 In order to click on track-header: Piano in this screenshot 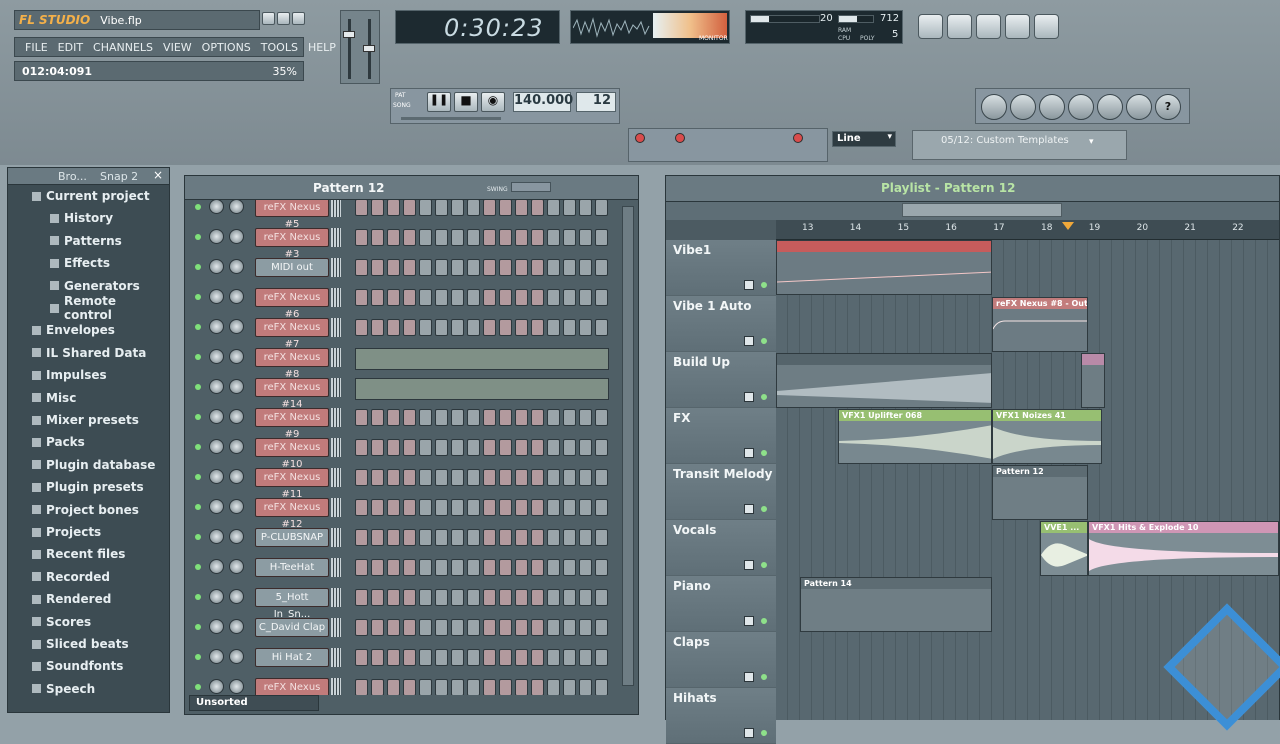, I will do `click(721, 604)`.